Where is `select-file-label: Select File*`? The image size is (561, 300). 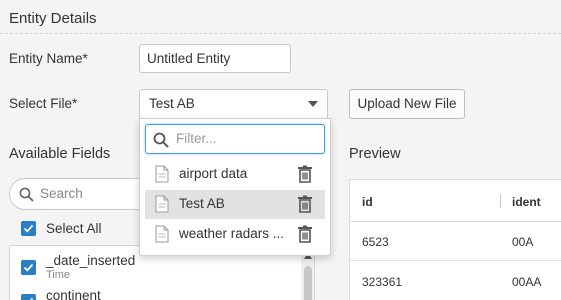
select-file-label: Select File* is located at coordinates (43, 103).